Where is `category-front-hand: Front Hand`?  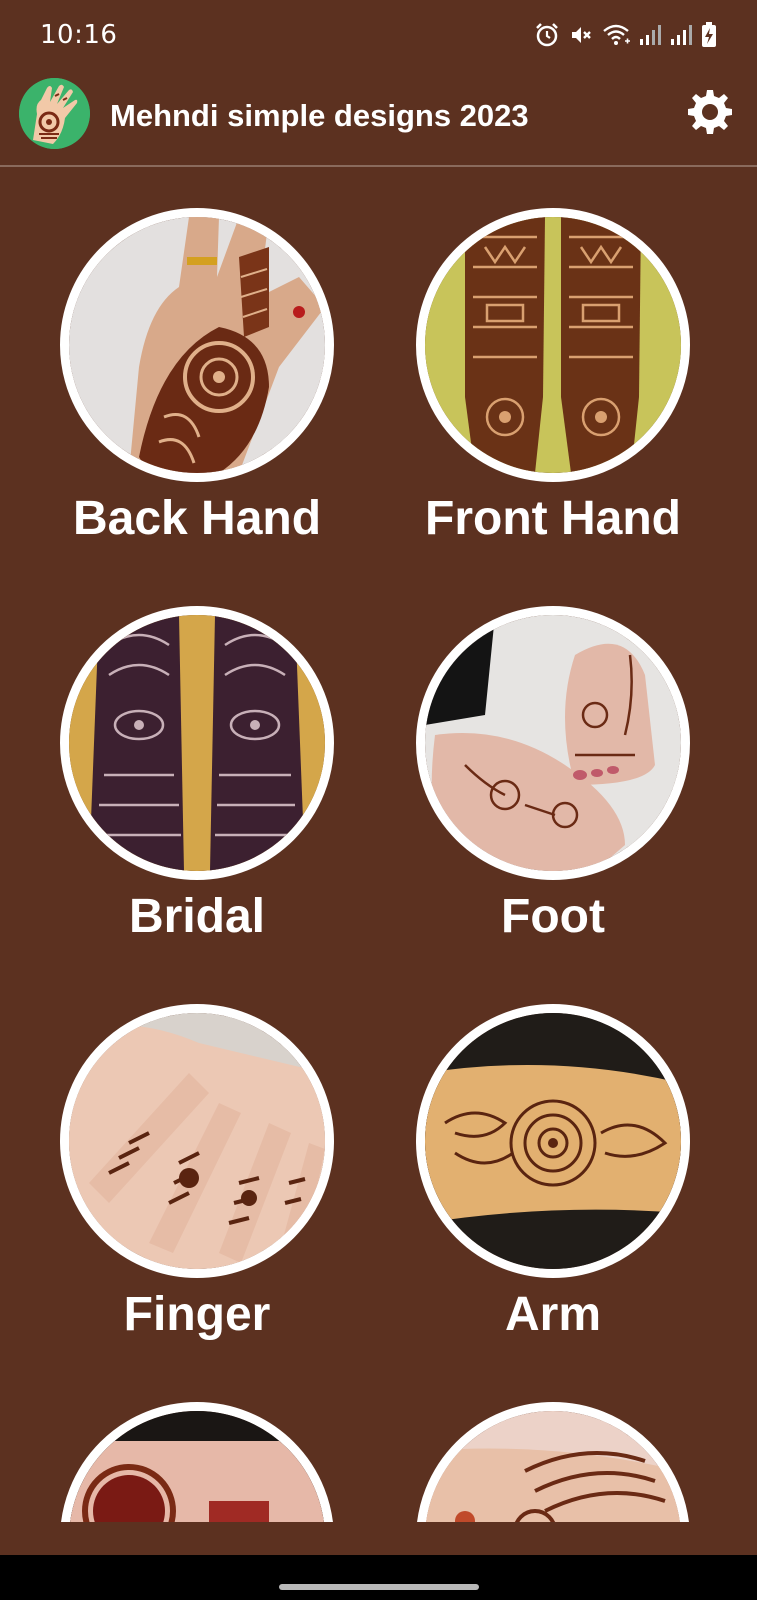 category-front-hand: Front Hand is located at coordinates (551, 358).